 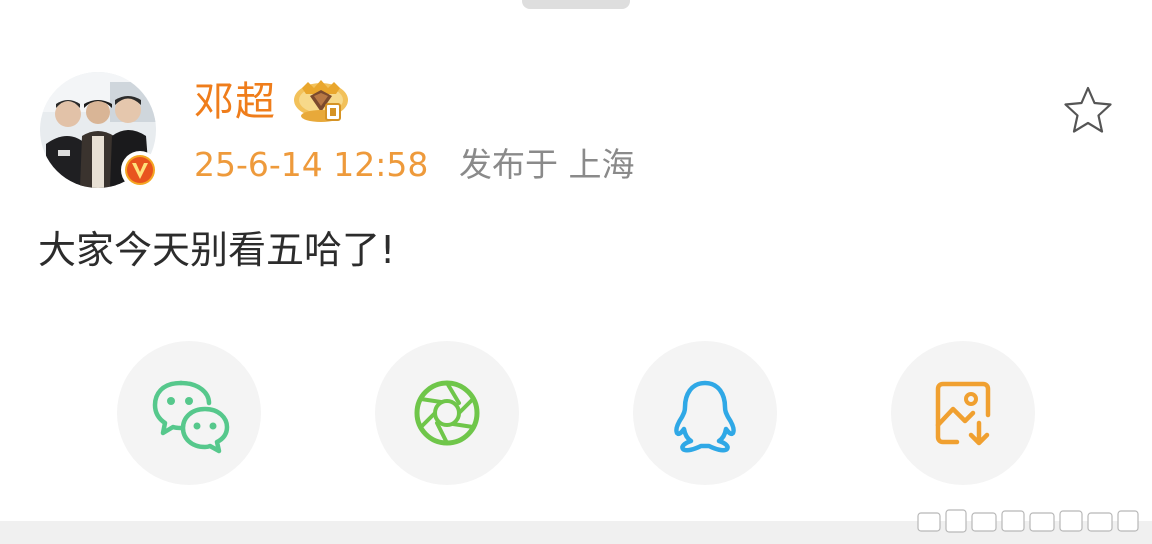 What do you see at coordinates (1088, 113) in the screenshot?
I see `star-icon` at bounding box center [1088, 113].